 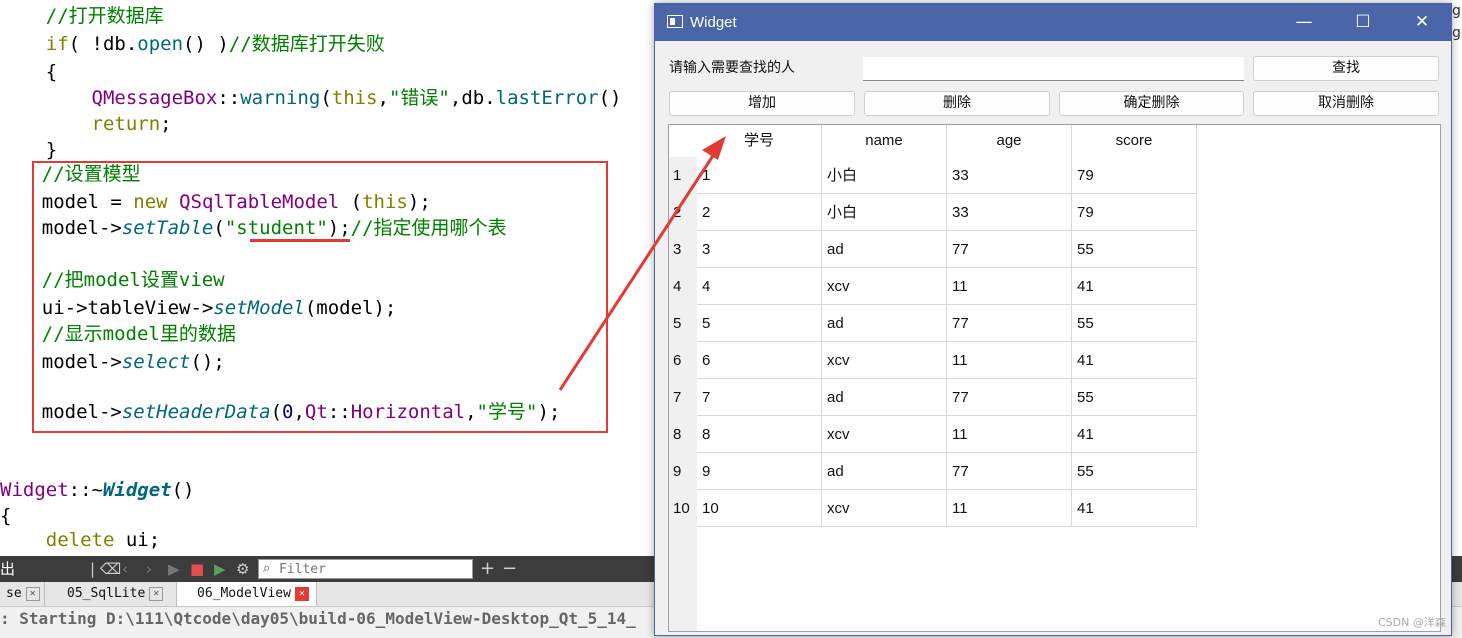 I want to click on row-number: 5, so click(x=683, y=323).